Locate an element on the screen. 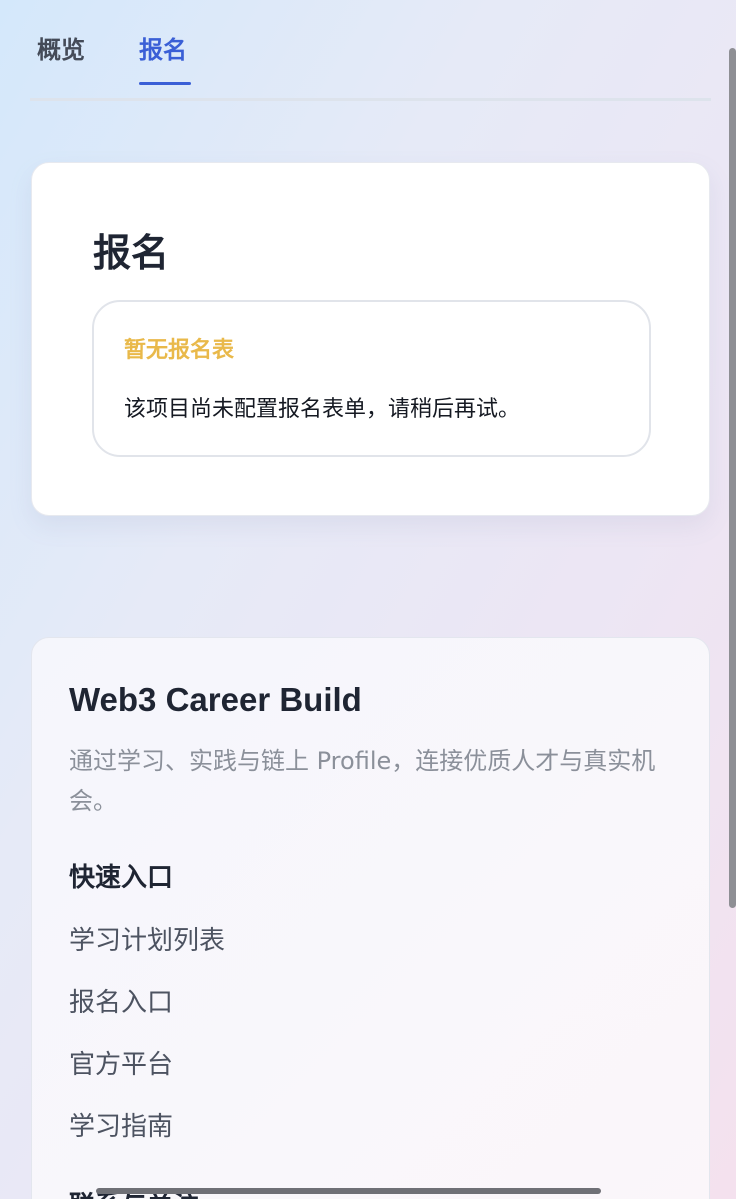 This screenshot has height=1199, width=736. quick-links-list: 学习计划列表 报名入口 官方平台 学习指南 is located at coordinates (147, 1047).